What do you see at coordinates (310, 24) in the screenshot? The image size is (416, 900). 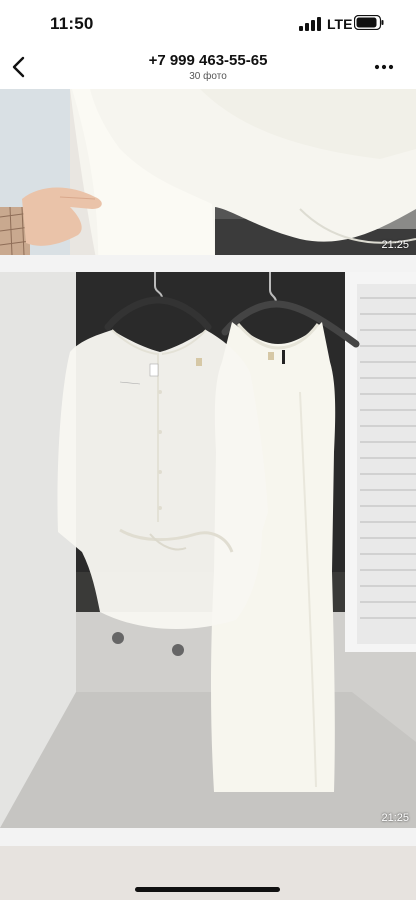 I see `signal-bars-icon` at bounding box center [310, 24].